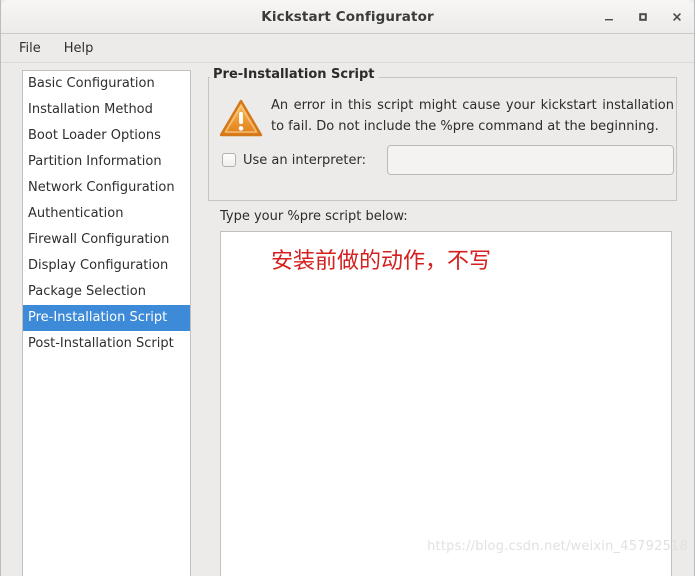  Describe the element at coordinates (106, 318) in the screenshot. I see `sidebar-item-pre-installation-script: Pre-Installation Script` at that location.